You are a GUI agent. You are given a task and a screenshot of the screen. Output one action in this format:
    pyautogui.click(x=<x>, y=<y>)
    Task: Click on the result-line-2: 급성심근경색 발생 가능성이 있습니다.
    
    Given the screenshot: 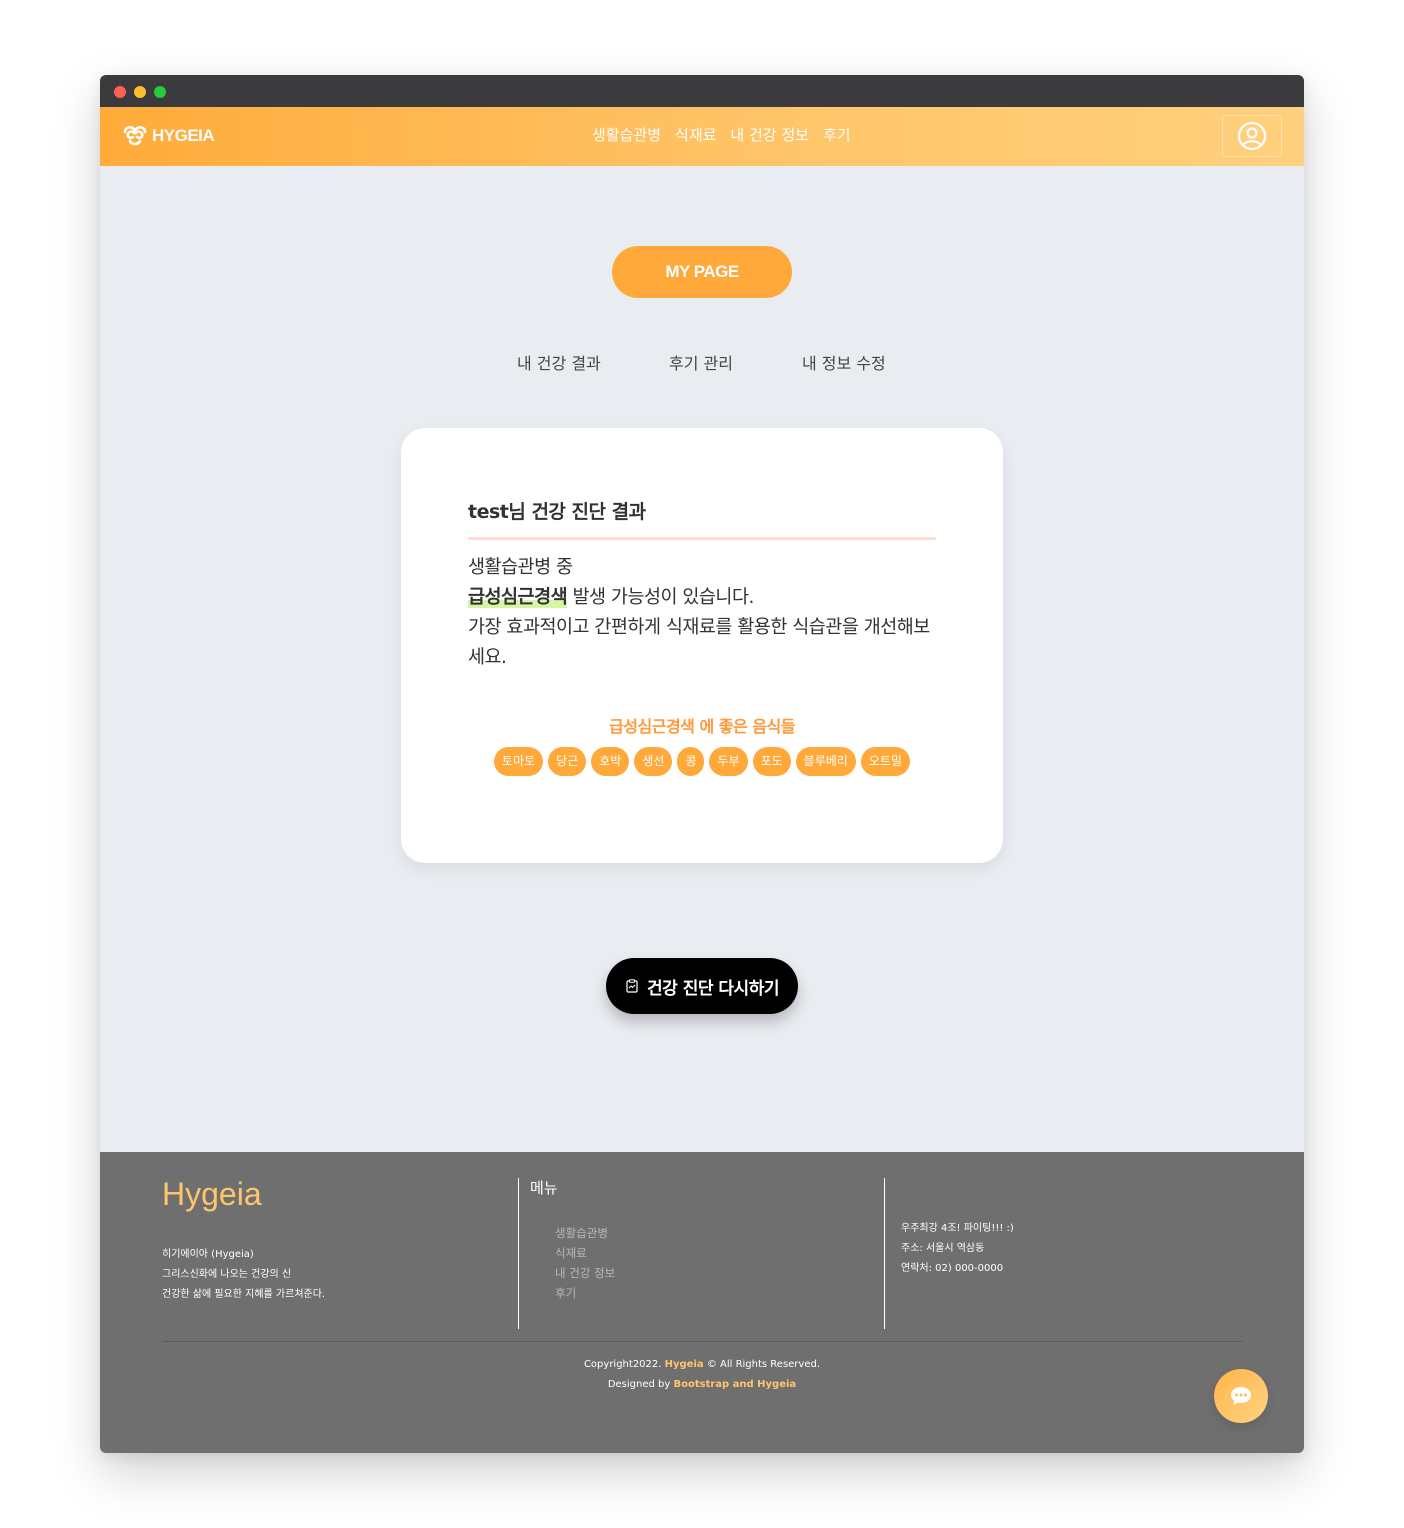 What is the action you would take?
    pyautogui.click(x=703, y=598)
    